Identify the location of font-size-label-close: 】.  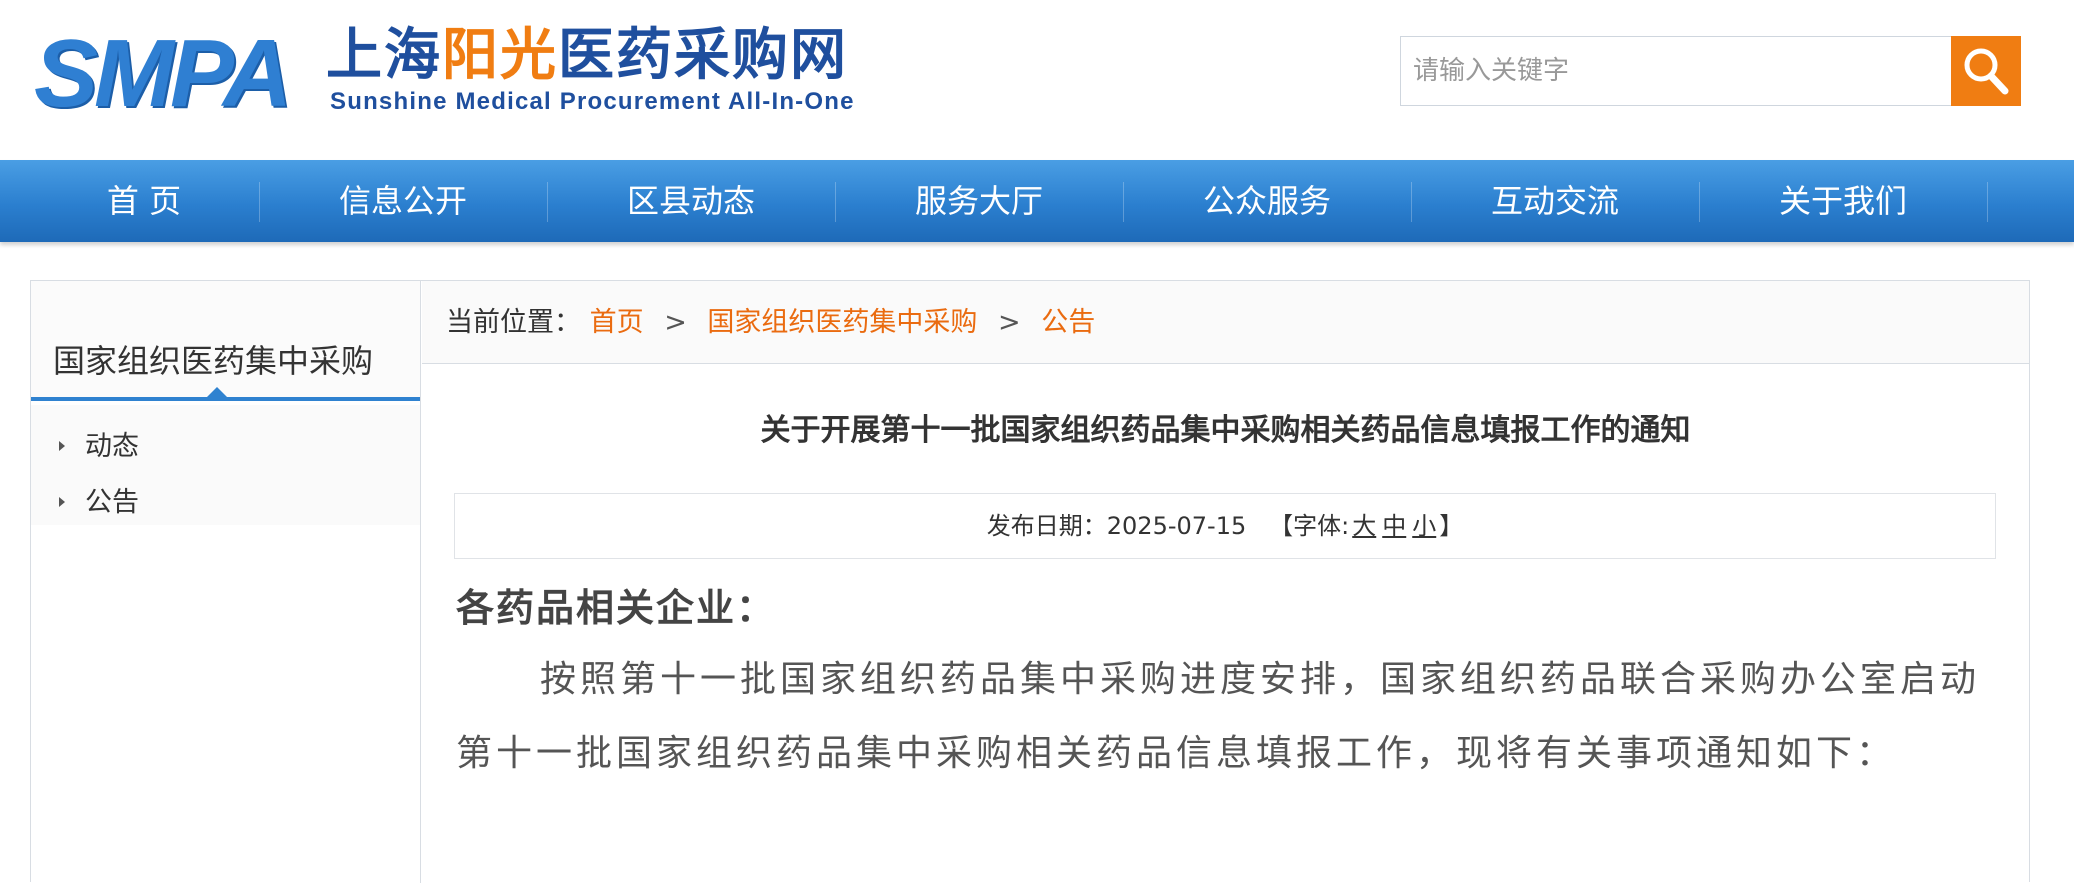
(1451, 526).